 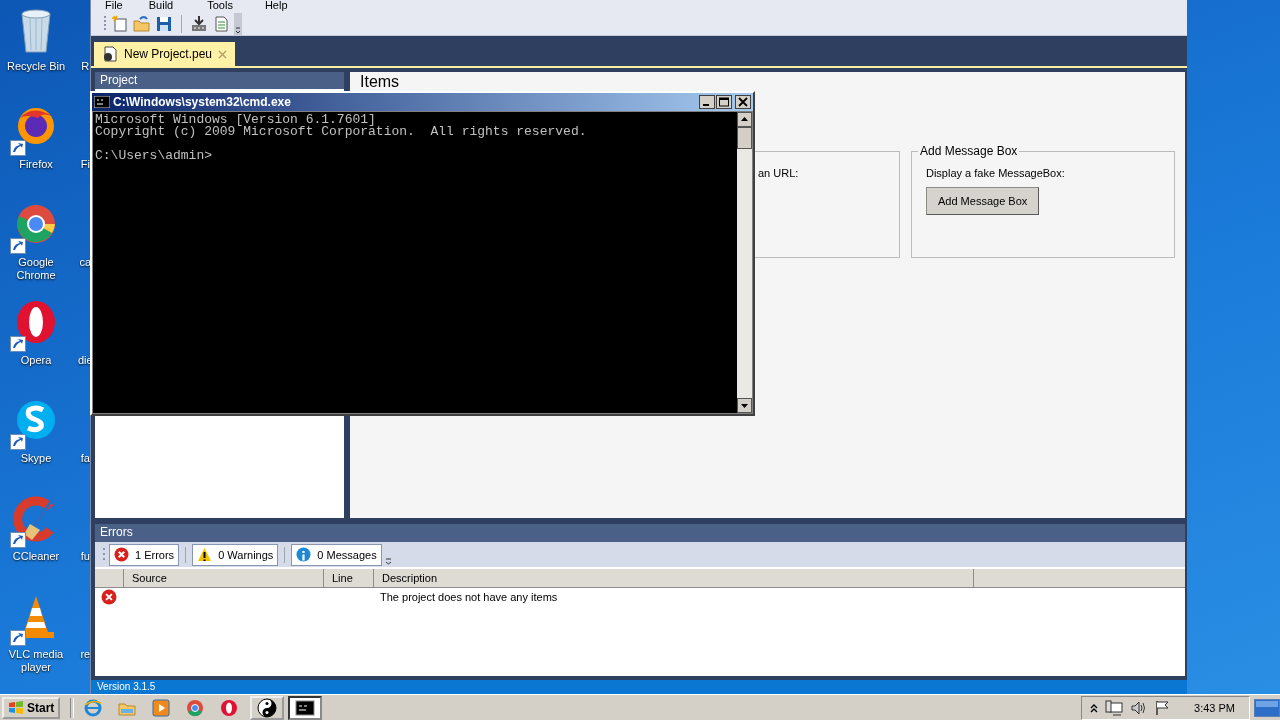 I want to click on warning-icon, so click(x=205, y=554).